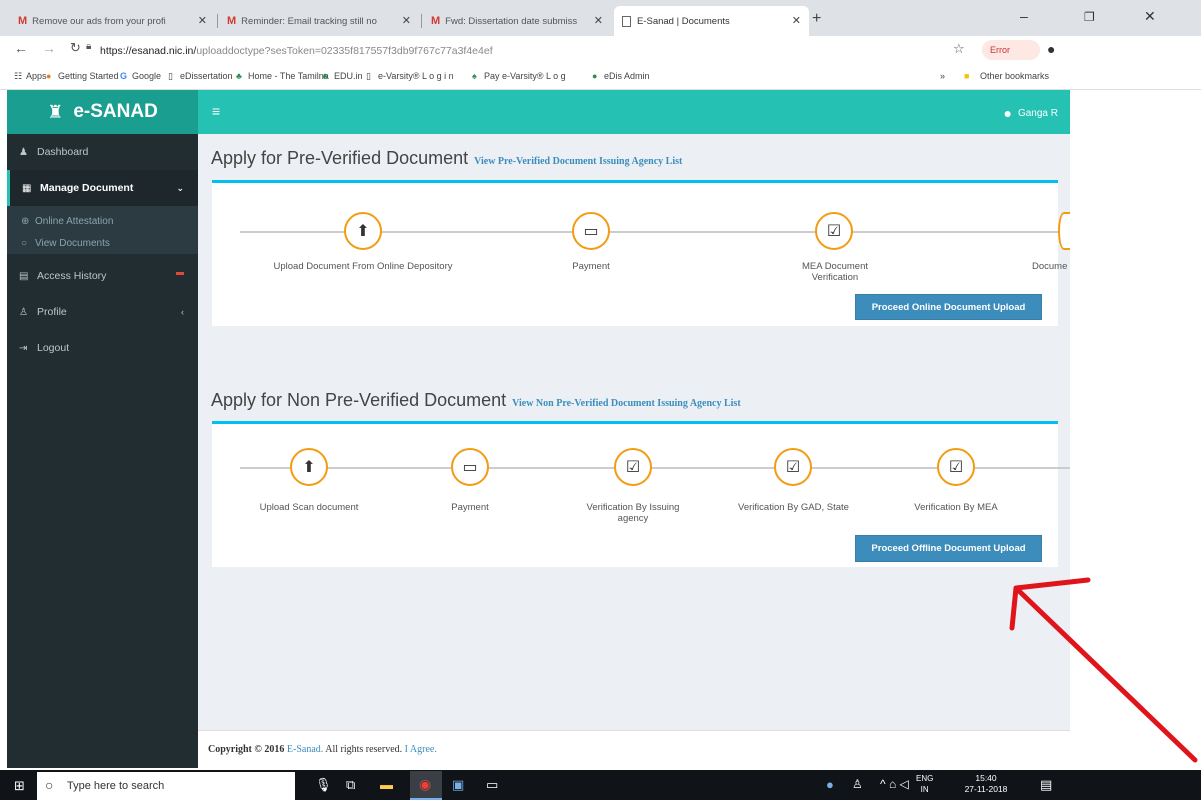  What do you see at coordinates (88, 76) in the screenshot?
I see `bookmark-item: Getting Started` at bounding box center [88, 76].